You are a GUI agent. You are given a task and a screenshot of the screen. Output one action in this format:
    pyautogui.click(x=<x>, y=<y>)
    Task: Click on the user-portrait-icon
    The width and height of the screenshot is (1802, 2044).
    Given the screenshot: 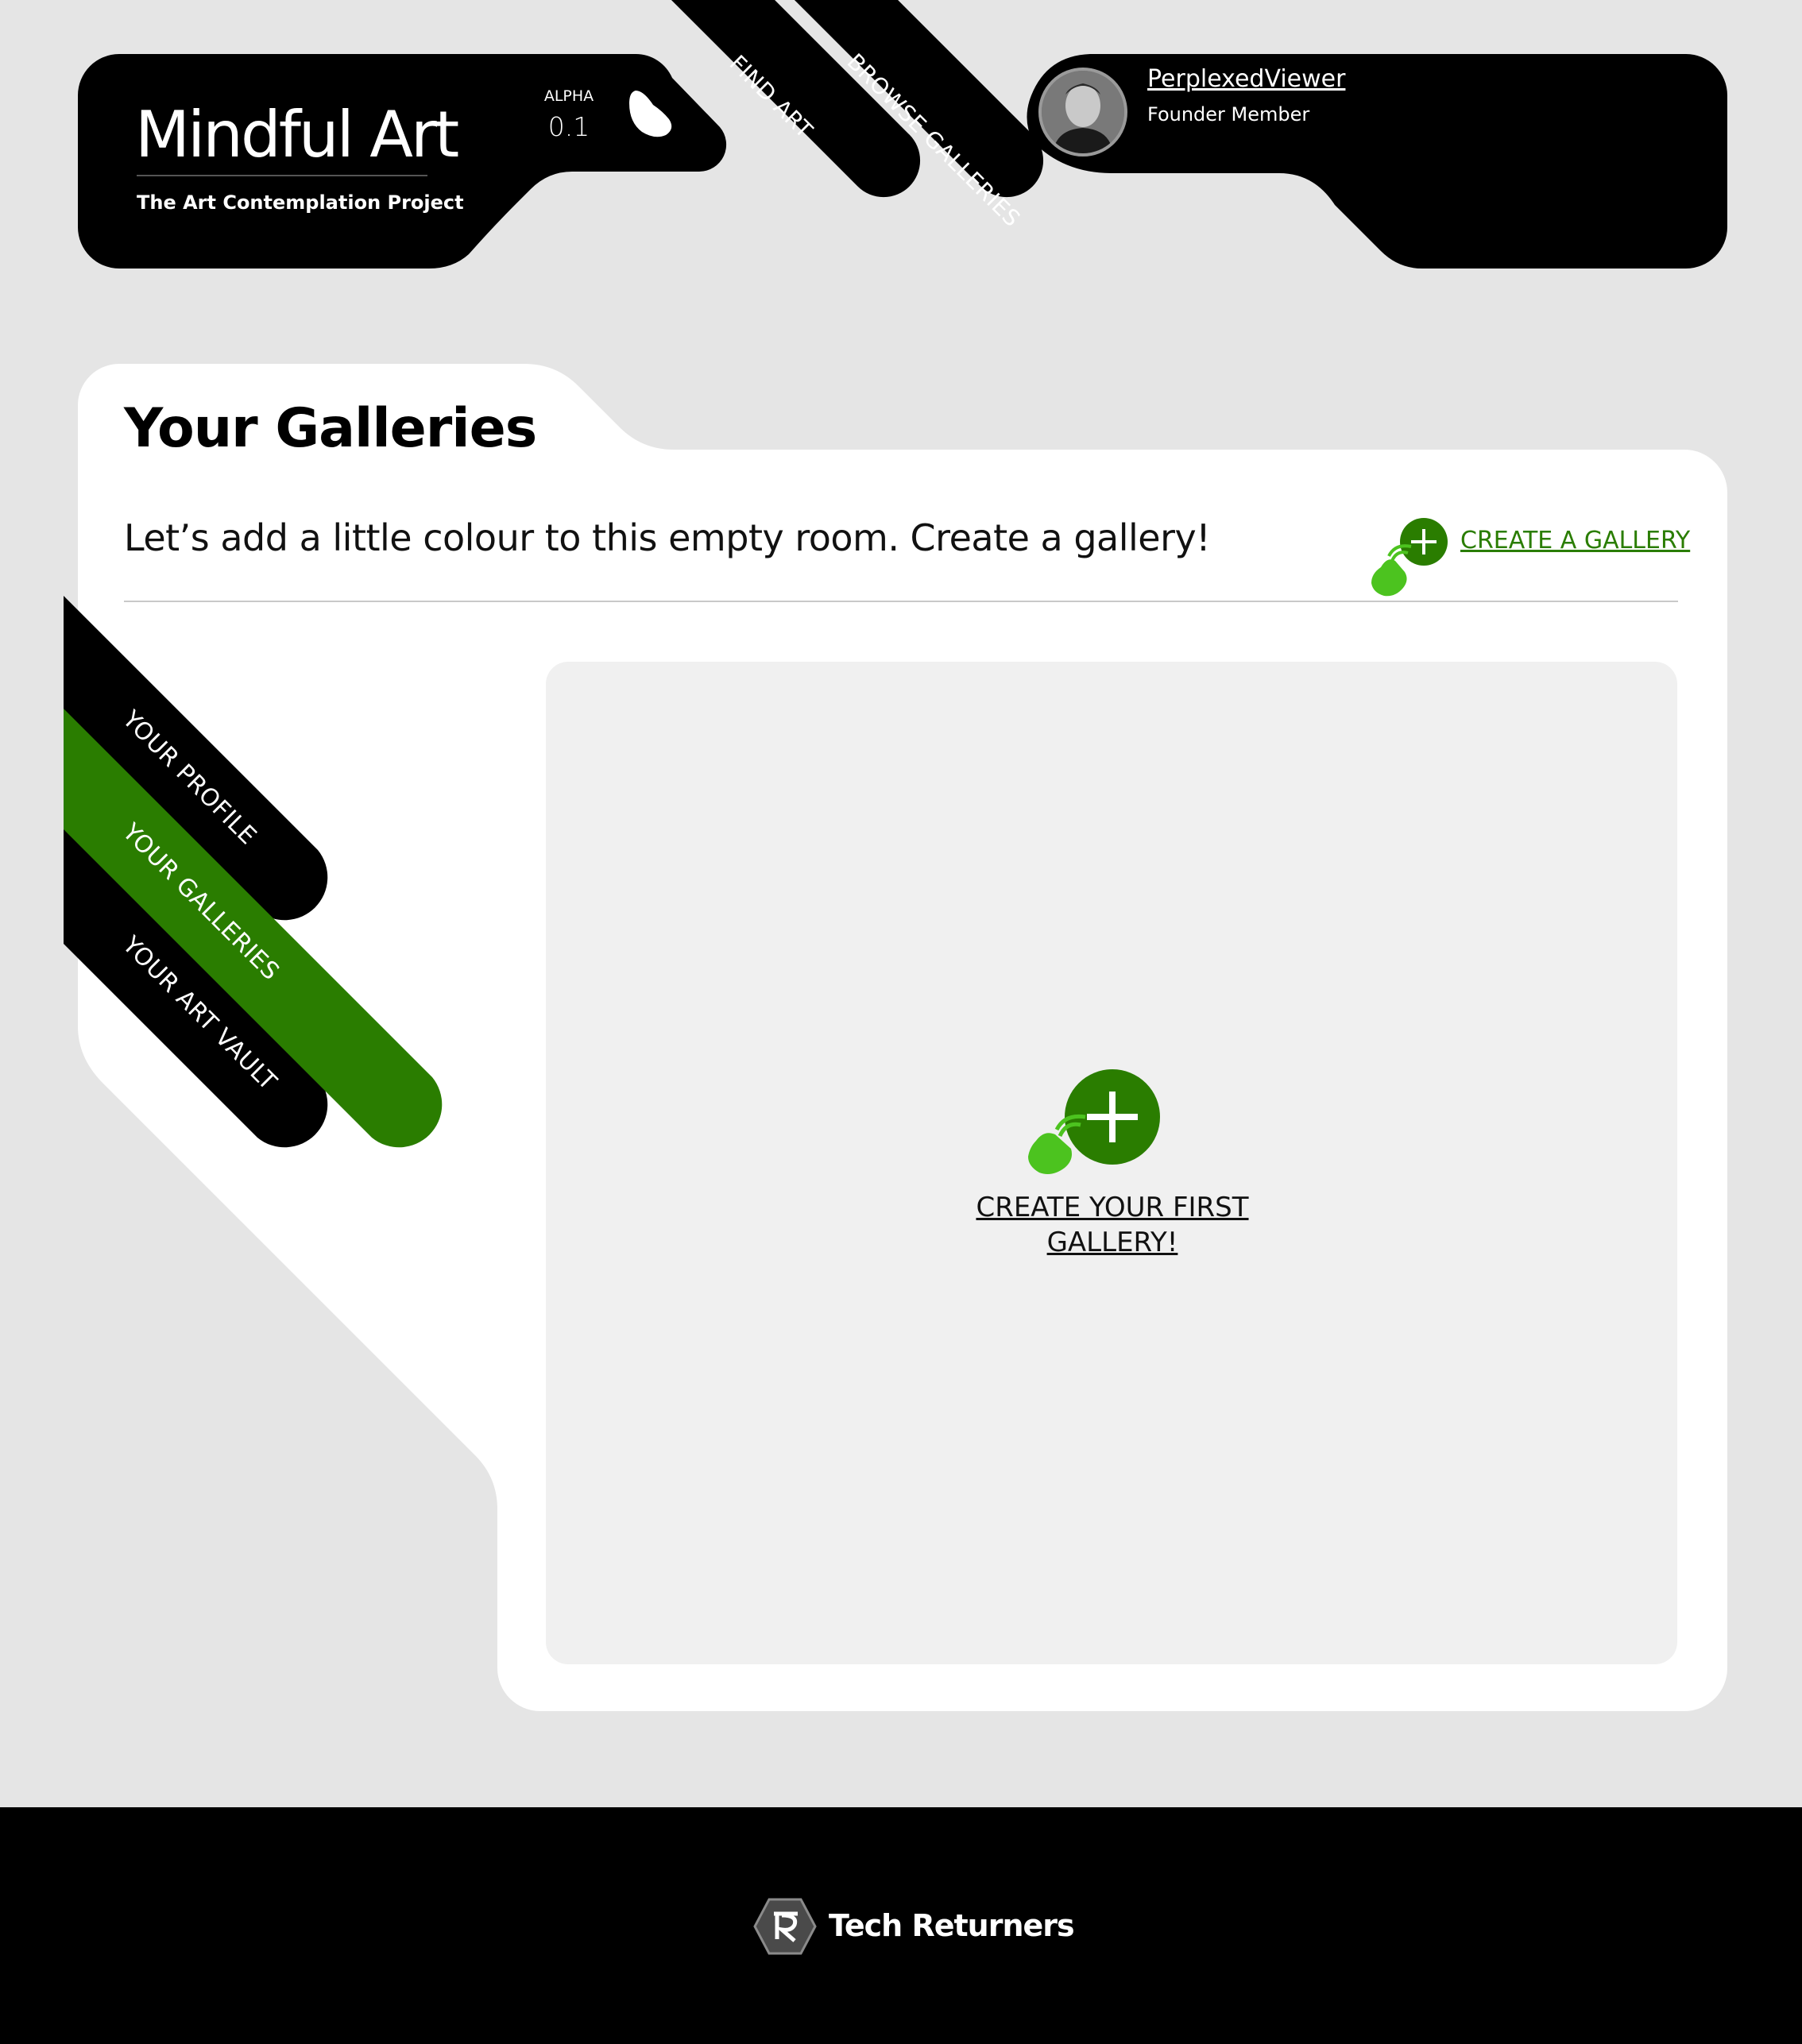 What is the action you would take?
    pyautogui.click(x=1083, y=112)
    